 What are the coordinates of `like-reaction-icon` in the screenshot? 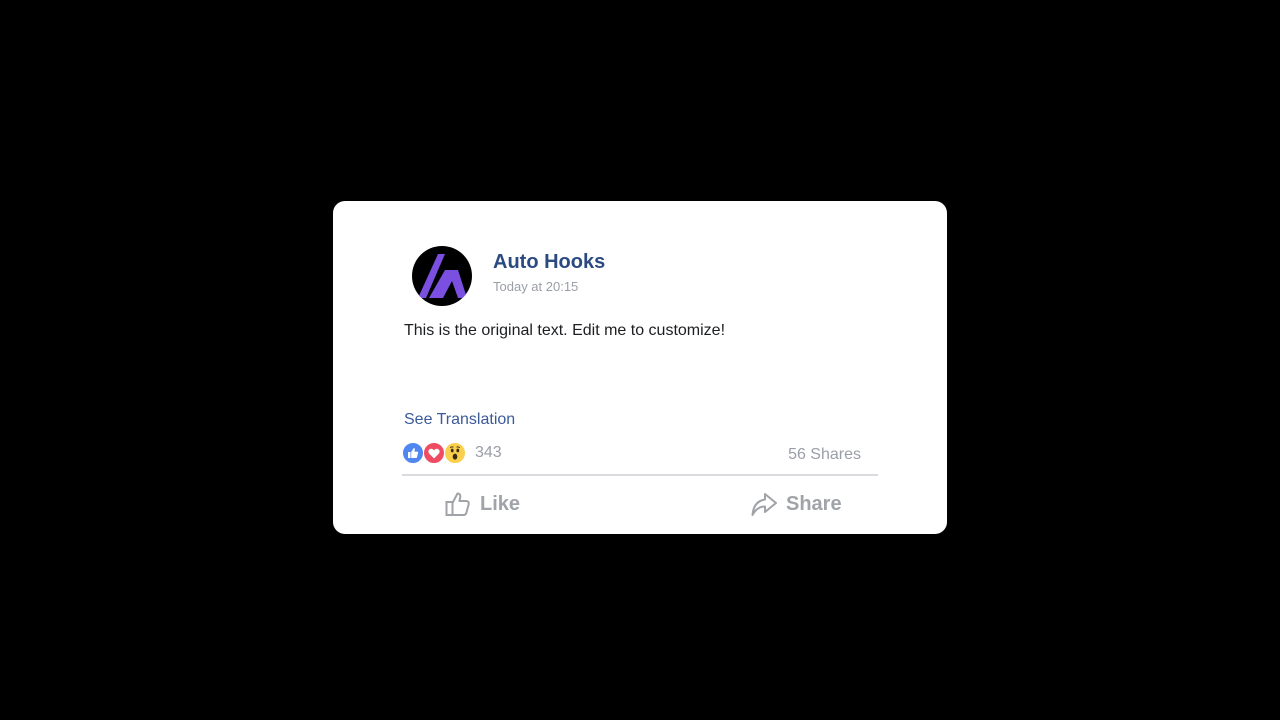 It's located at (413, 453).